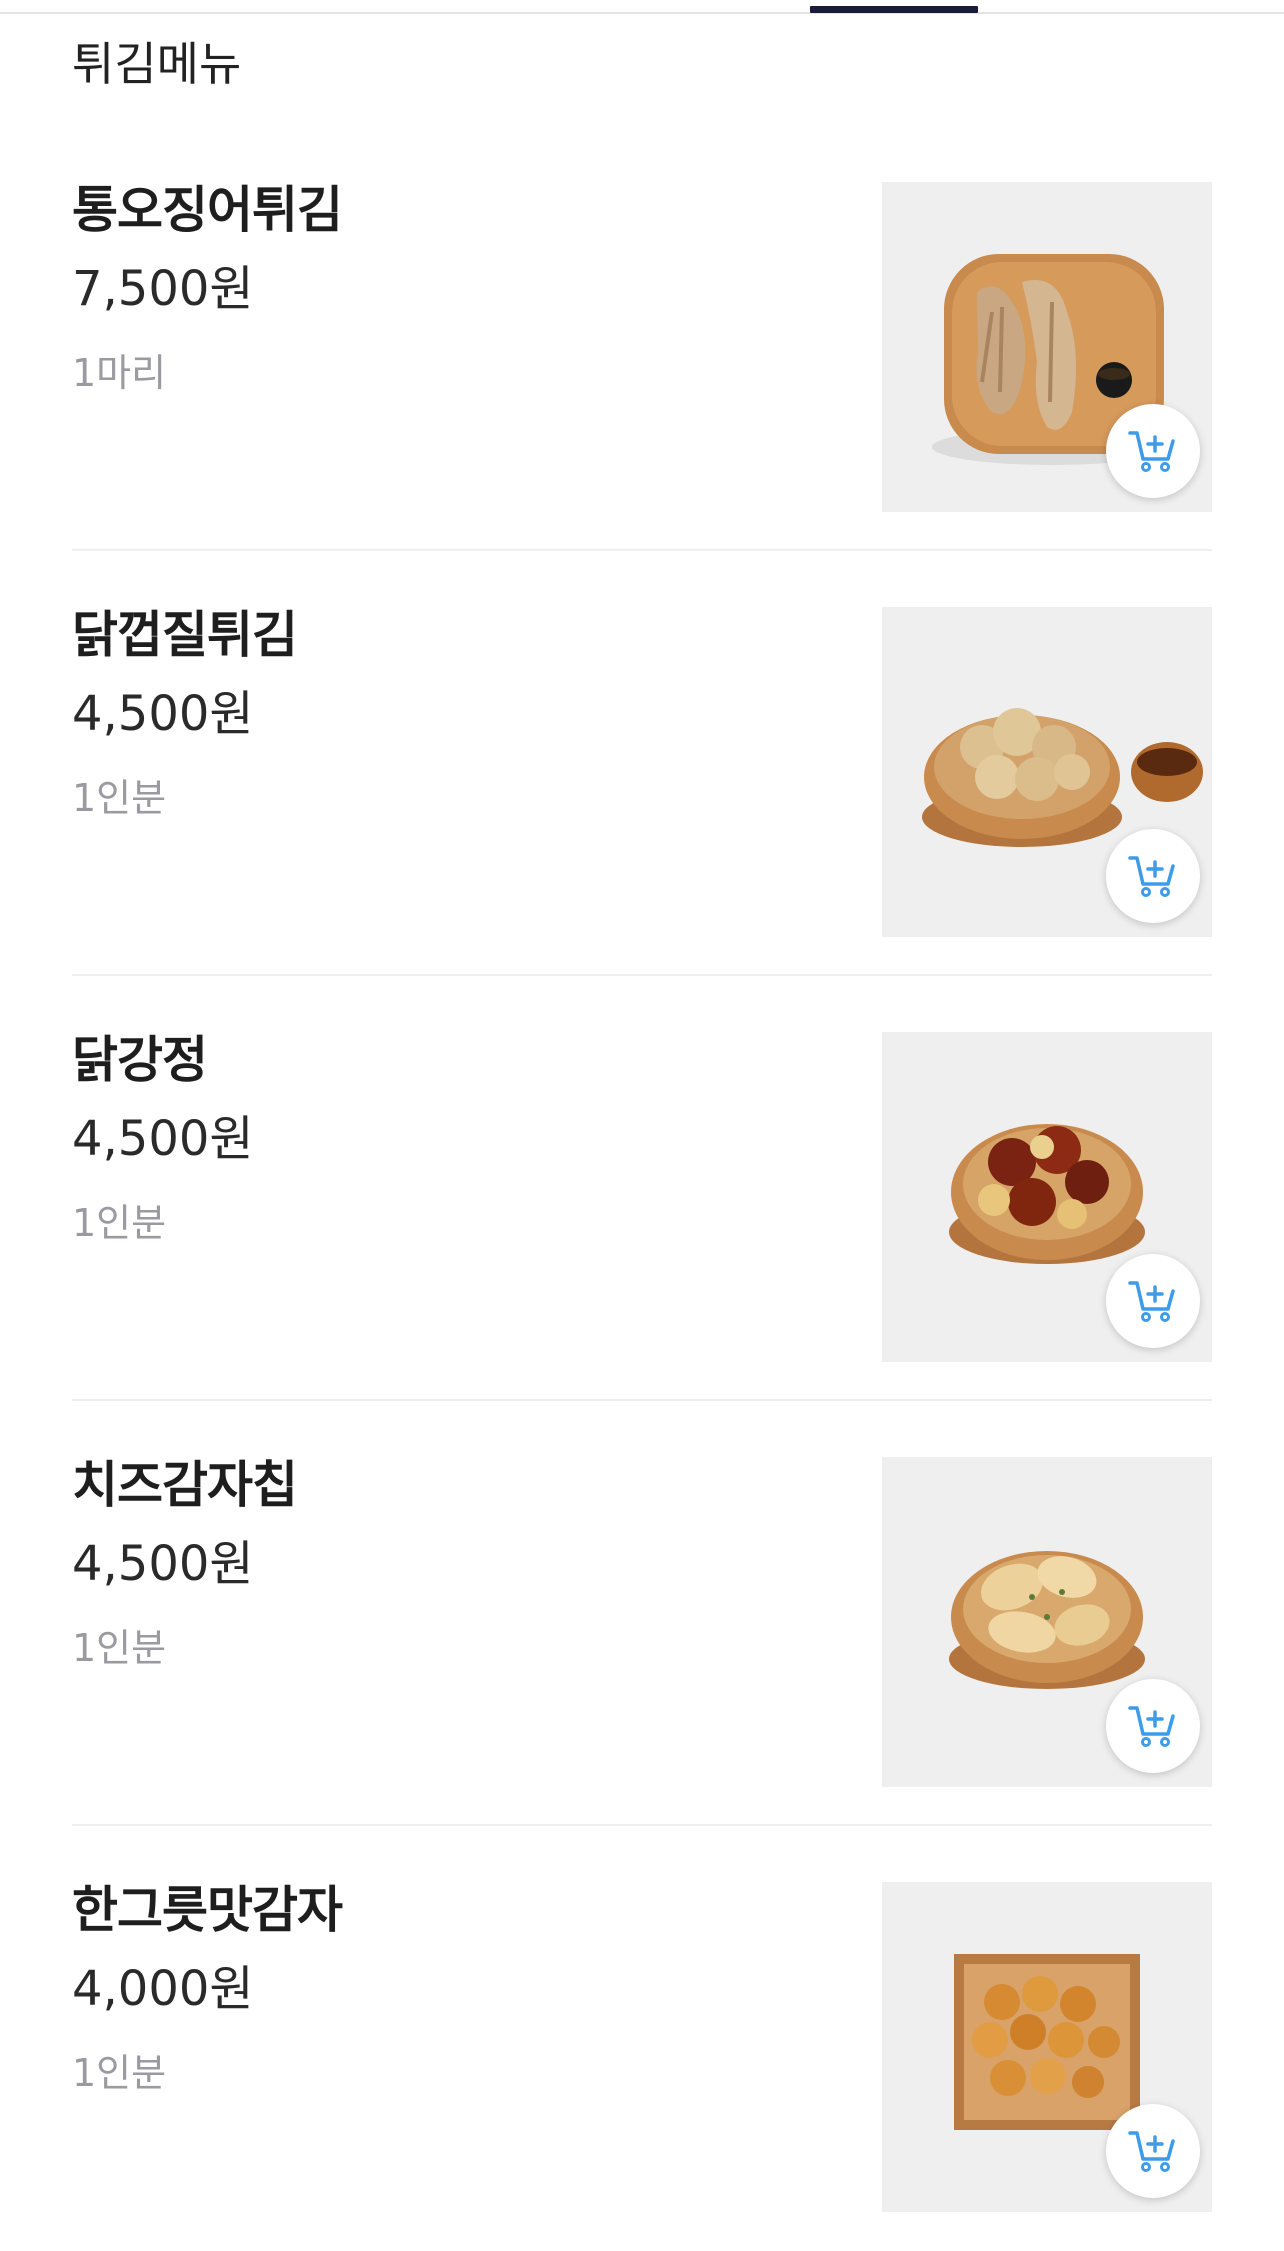 The image size is (1284, 2251). I want to click on active-tab-indicator, so click(894, 9).